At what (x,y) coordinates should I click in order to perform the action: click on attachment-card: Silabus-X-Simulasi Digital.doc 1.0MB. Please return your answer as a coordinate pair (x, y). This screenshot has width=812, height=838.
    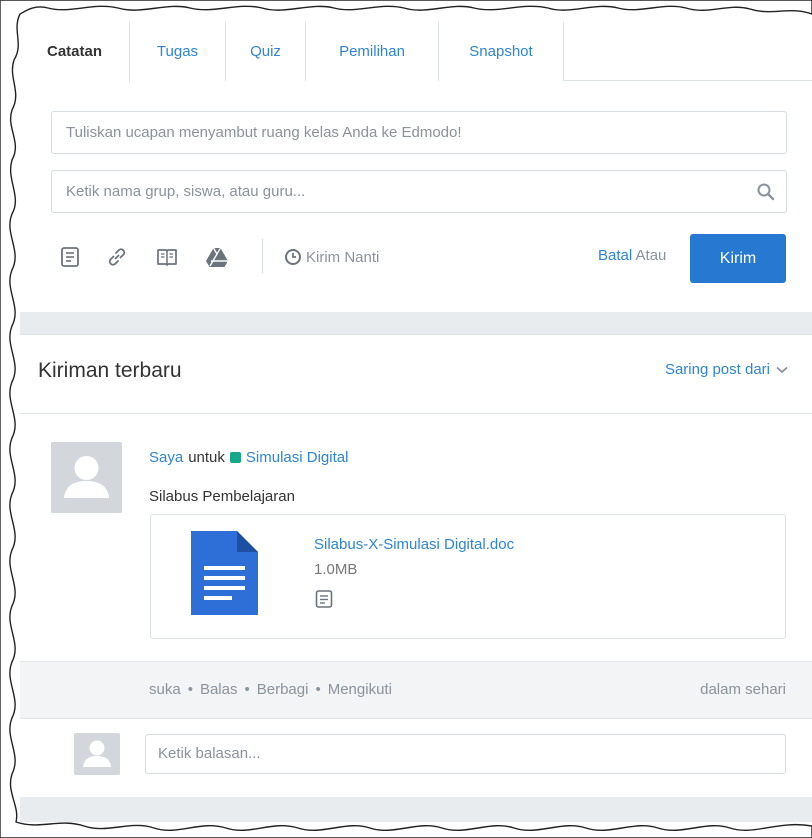
    Looking at the image, I should click on (468, 576).